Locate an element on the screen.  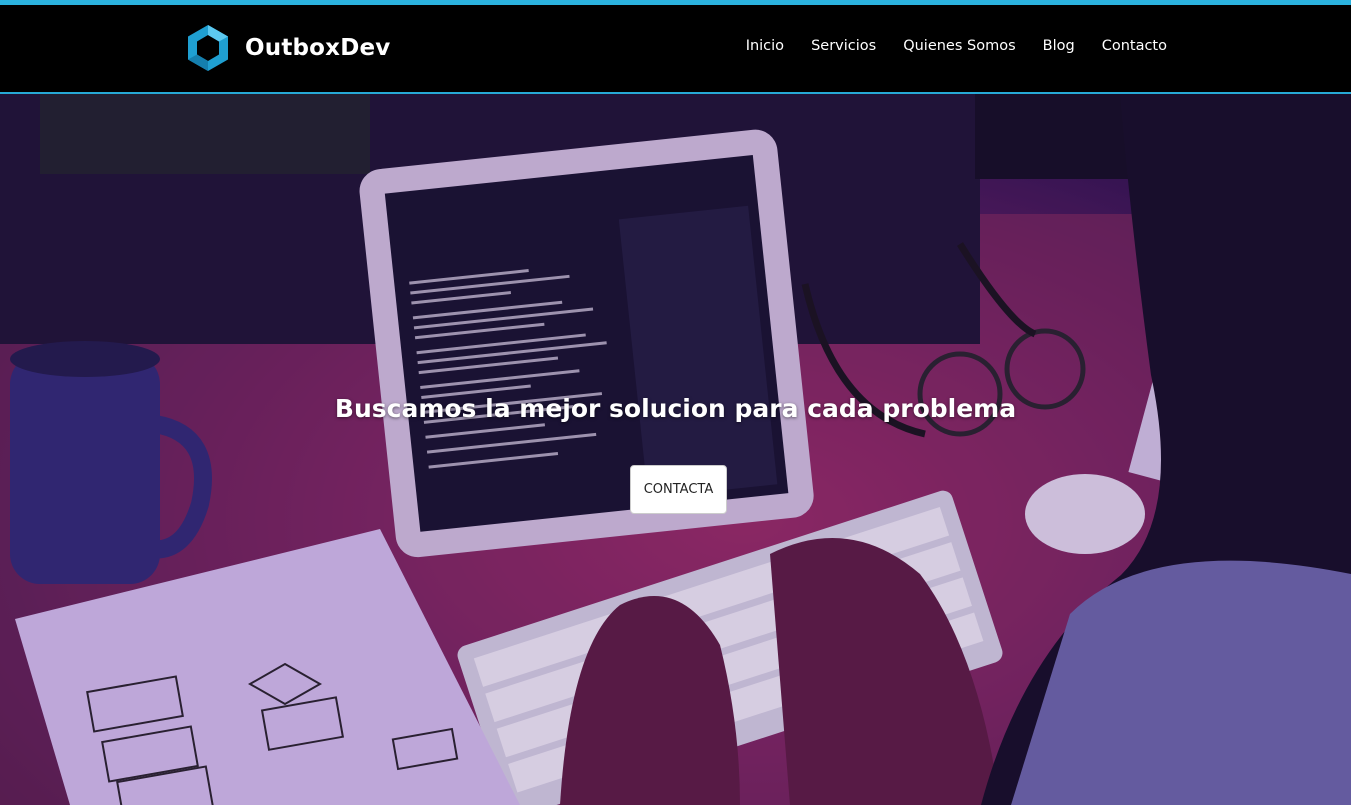
brand-logo: OutboxDev is located at coordinates (287, 48).